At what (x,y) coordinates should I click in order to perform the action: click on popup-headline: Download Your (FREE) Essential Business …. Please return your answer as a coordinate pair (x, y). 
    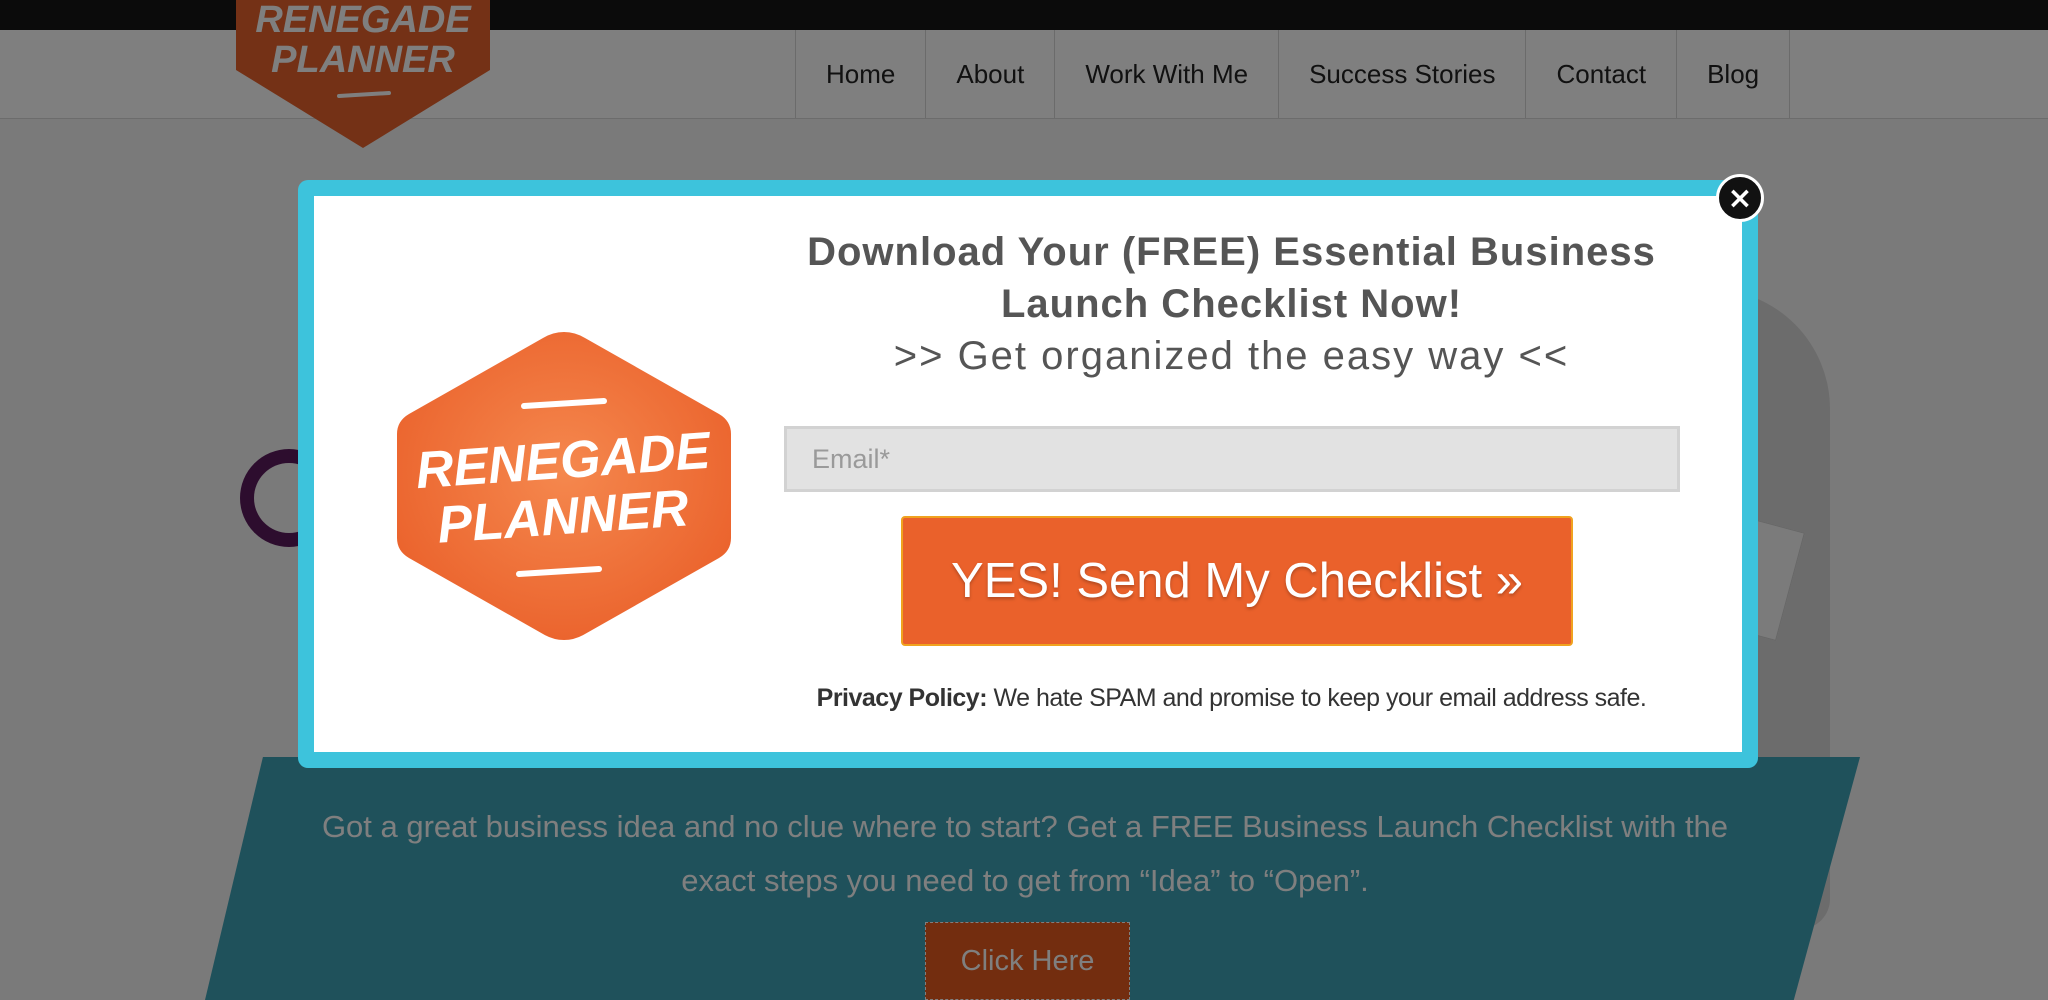
    Looking at the image, I should click on (1231, 278).